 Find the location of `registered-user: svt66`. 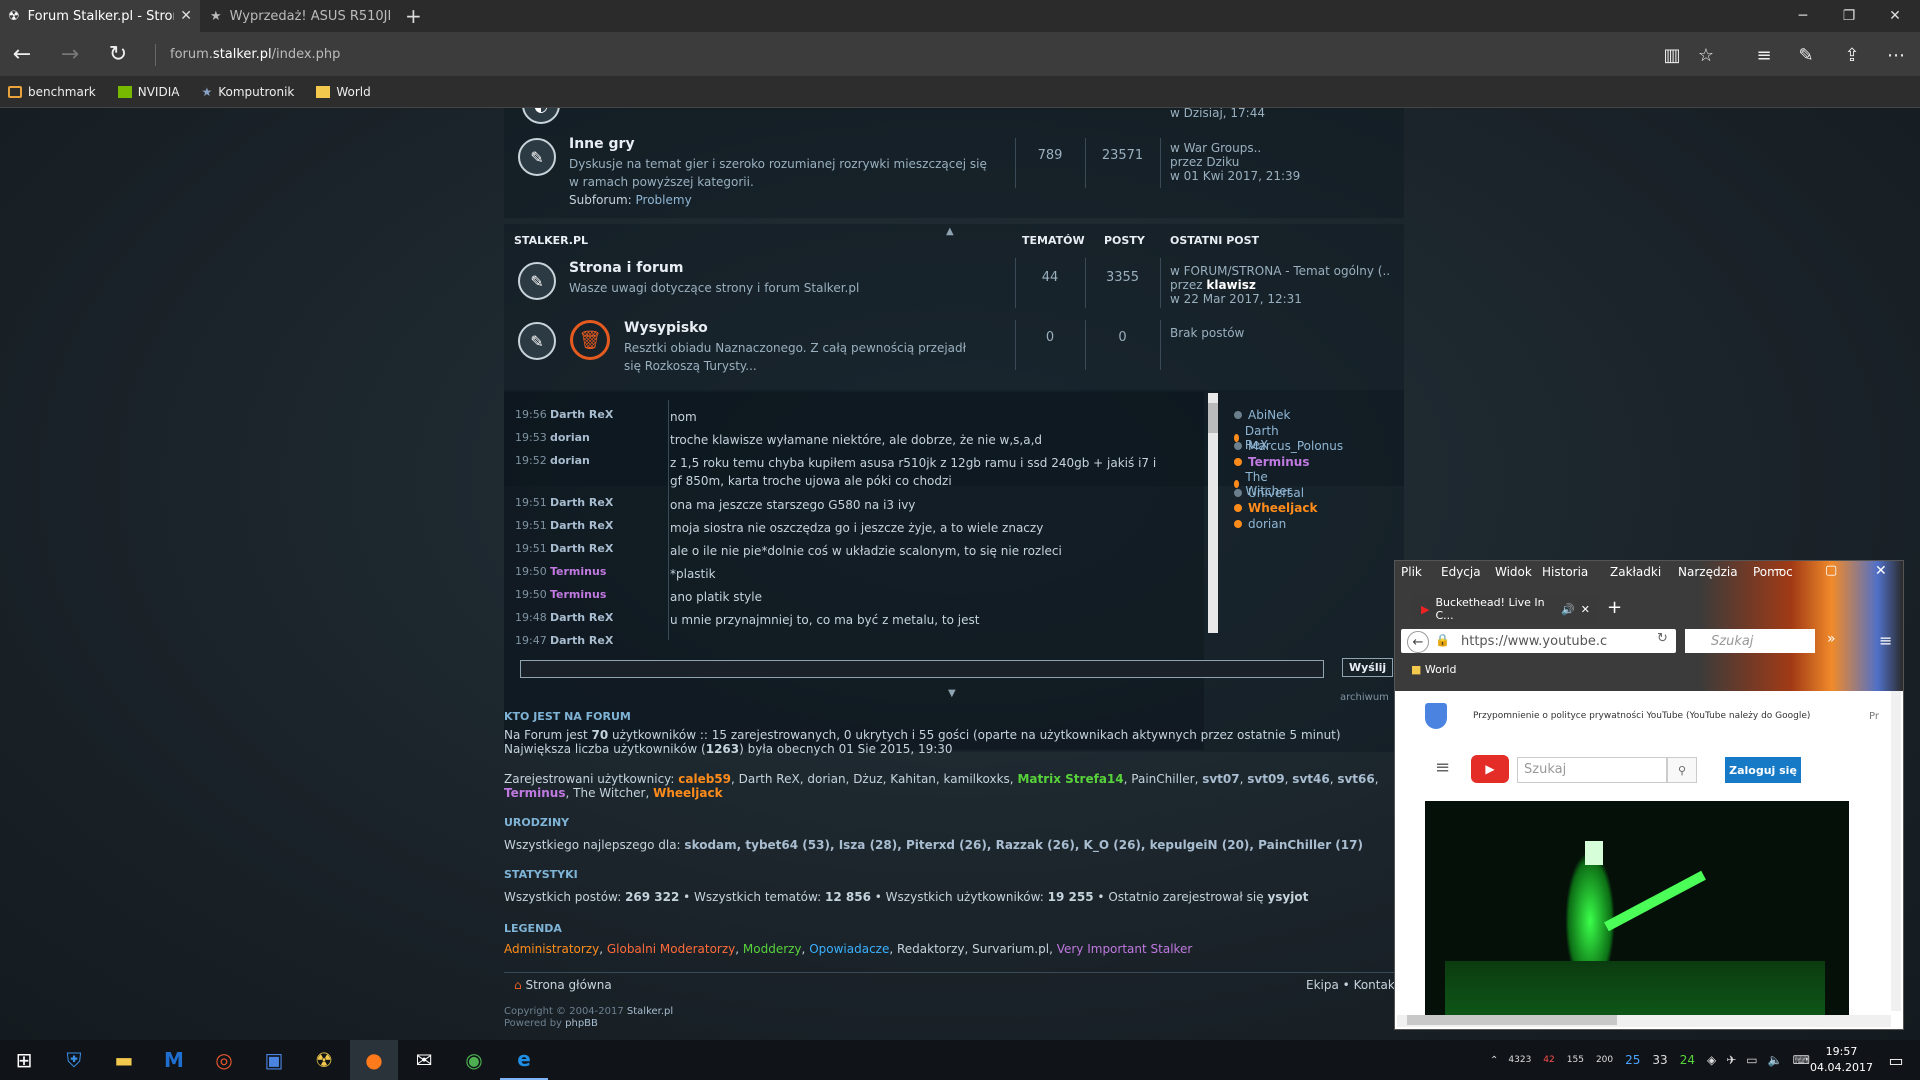

registered-user: svt66 is located at coordinates (1355, 779).